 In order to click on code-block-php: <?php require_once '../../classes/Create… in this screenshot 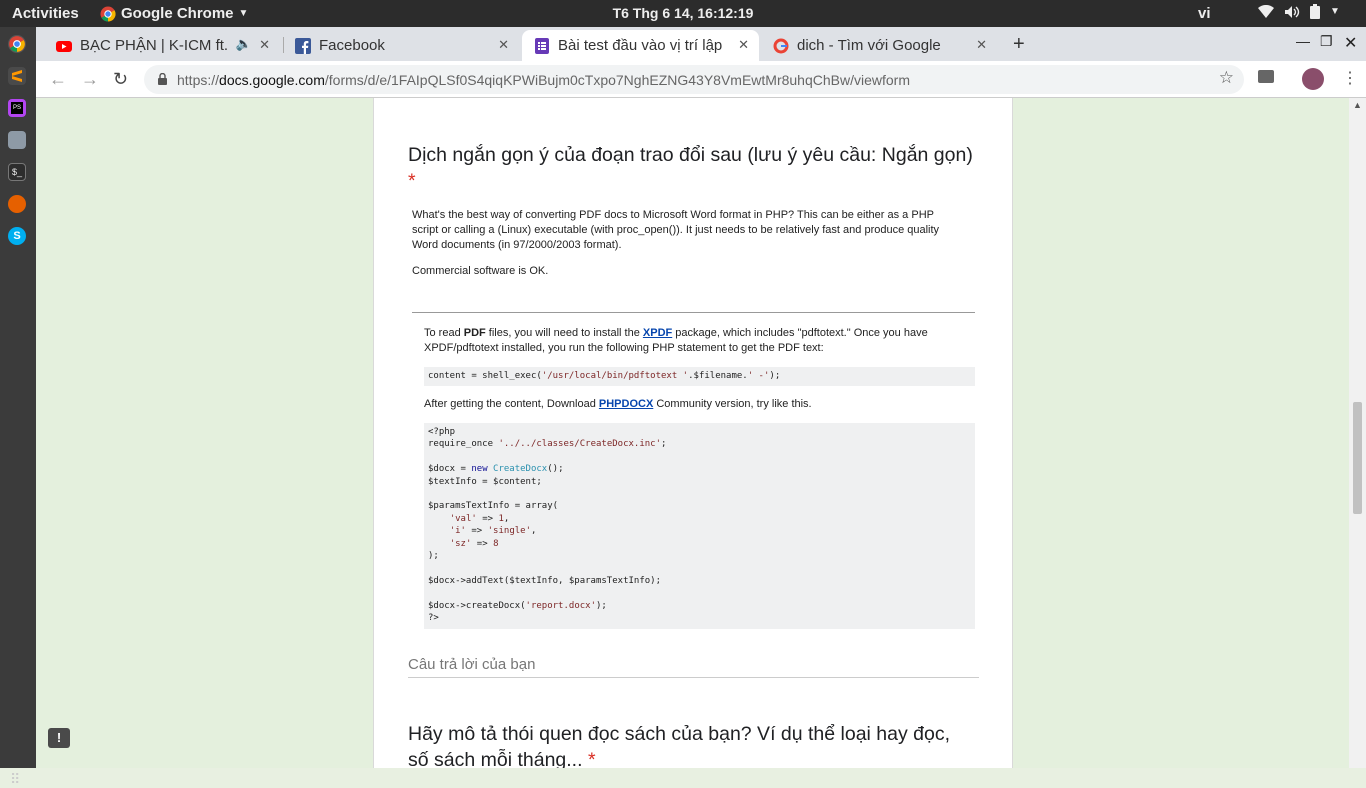, I will do `click(699, 526)`.